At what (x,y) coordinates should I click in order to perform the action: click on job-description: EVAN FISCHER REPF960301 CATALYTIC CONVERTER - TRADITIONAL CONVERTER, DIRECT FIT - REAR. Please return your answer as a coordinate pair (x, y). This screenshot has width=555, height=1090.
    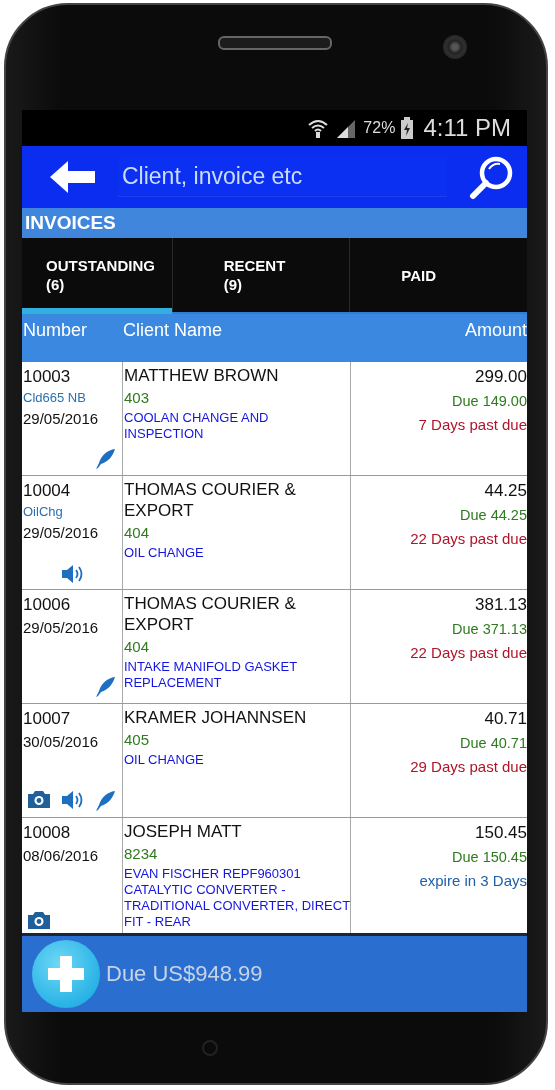
    Looking at the image, I should click on (237, 898).